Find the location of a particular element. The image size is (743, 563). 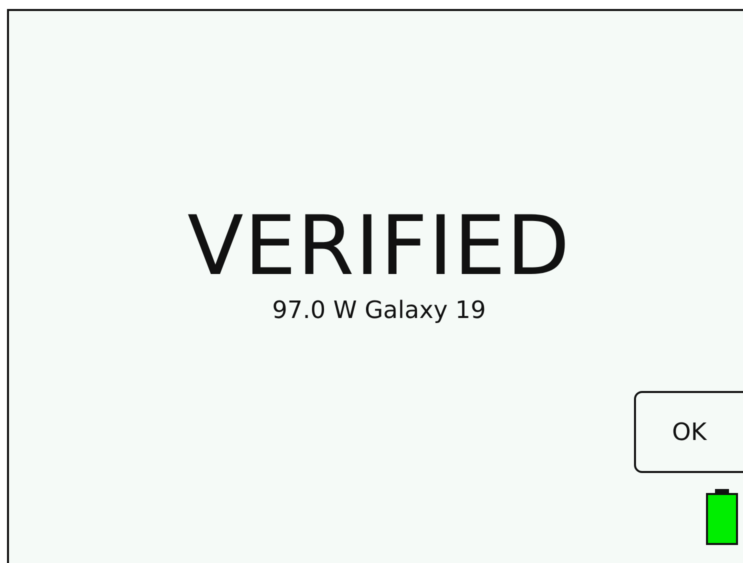

status-title: VERIFIED is located at coordinates (379, 247).